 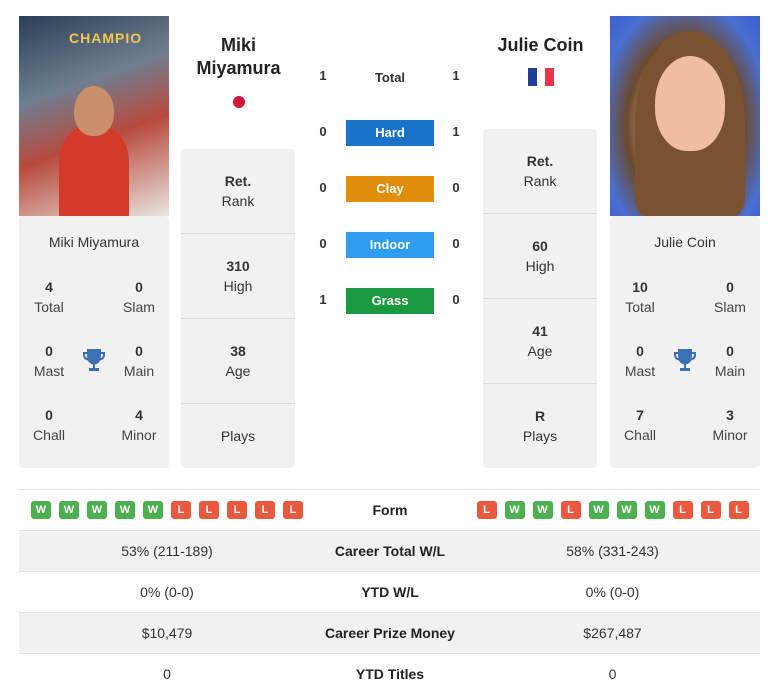 I want to click on player1-value: 0% (0-0), so click(x=167, y=592).